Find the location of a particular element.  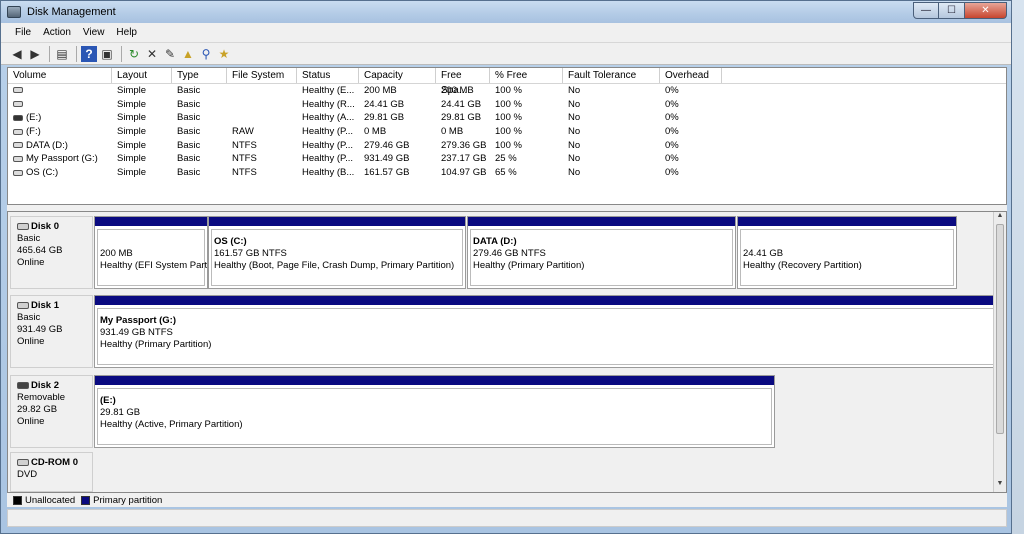

disk-label: CD-ROM 0 DVD is located at coordinates (51, 472).